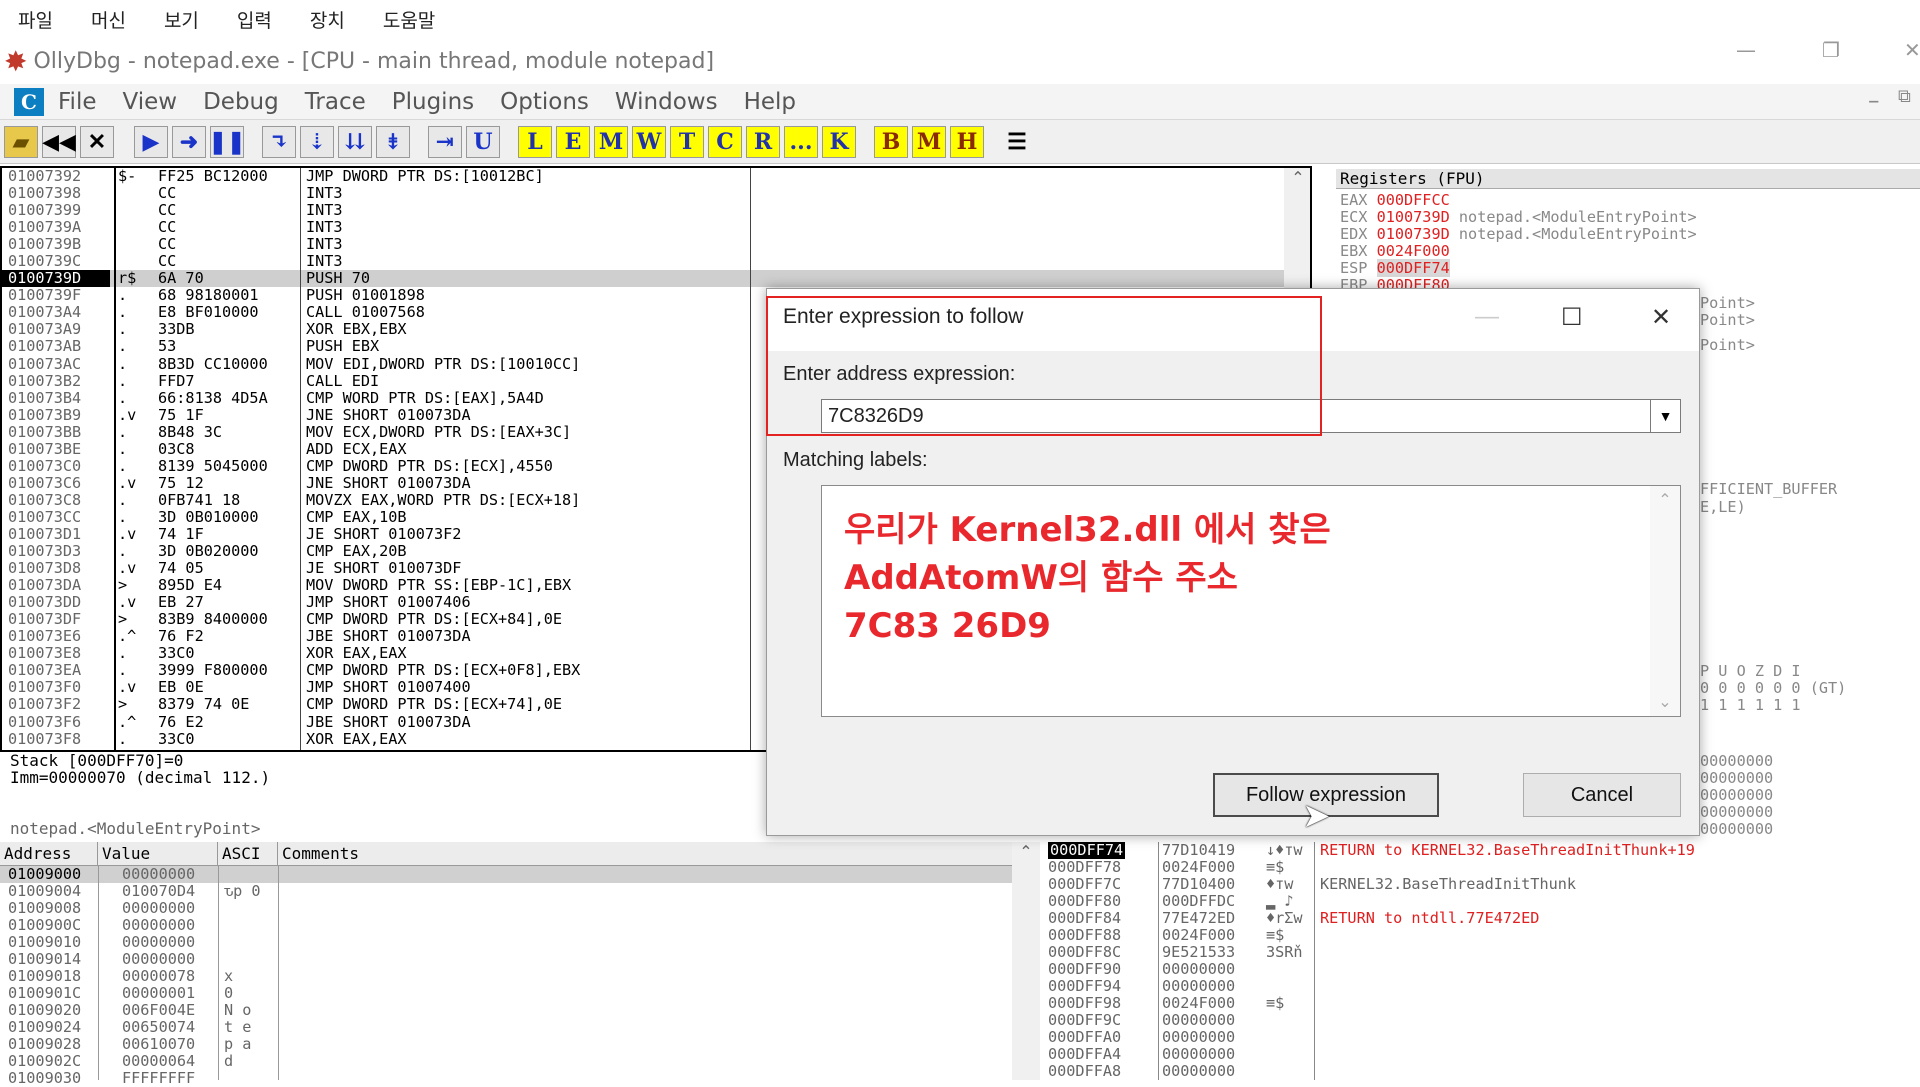 This screenshot has height=1087, width=1920. What do you see at coordinates (506, 908) in the screenshot?
I see `dump-row: 01009008 00000000` at bounding box center [506, 908].